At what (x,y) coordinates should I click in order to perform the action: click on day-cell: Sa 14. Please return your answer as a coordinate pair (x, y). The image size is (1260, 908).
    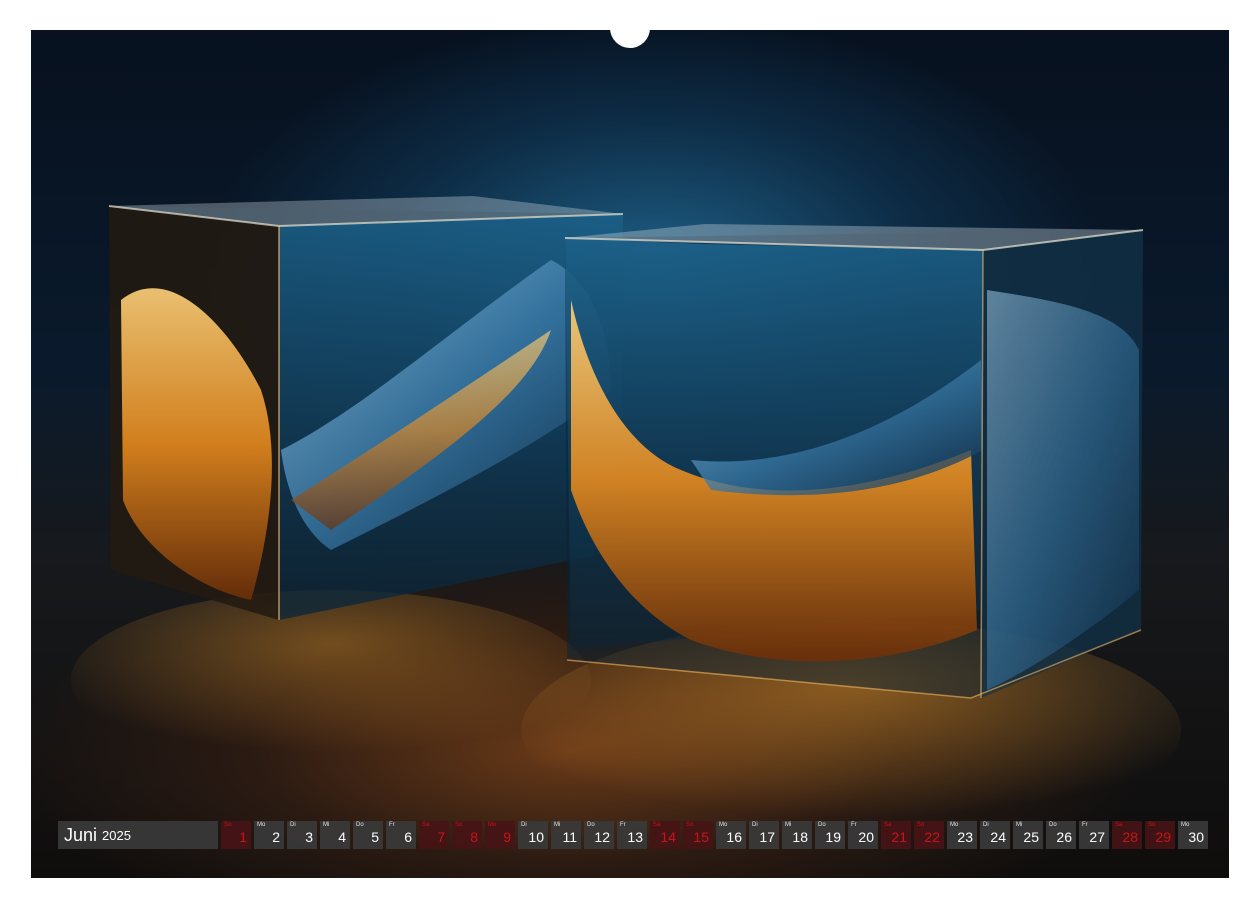
    Looking at the image, I should click on (665, 835).